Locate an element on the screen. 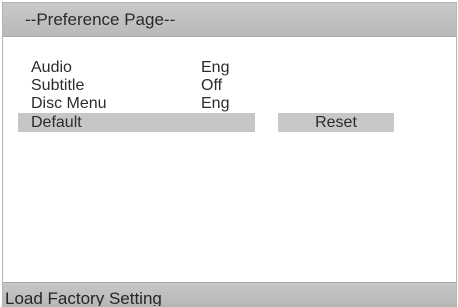  menu-item-audio: Audio Eng is located at coordinates (205, 67).